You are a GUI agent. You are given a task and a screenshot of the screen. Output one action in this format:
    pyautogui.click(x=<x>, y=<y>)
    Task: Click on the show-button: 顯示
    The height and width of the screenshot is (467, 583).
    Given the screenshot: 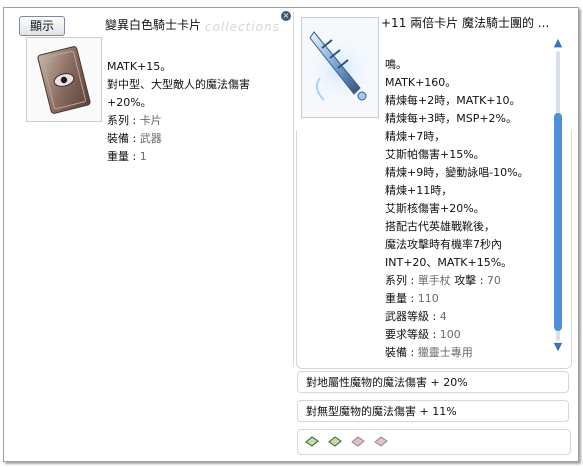 What is the action you would take?
    pyautogui.click(x=42, y=26)
    